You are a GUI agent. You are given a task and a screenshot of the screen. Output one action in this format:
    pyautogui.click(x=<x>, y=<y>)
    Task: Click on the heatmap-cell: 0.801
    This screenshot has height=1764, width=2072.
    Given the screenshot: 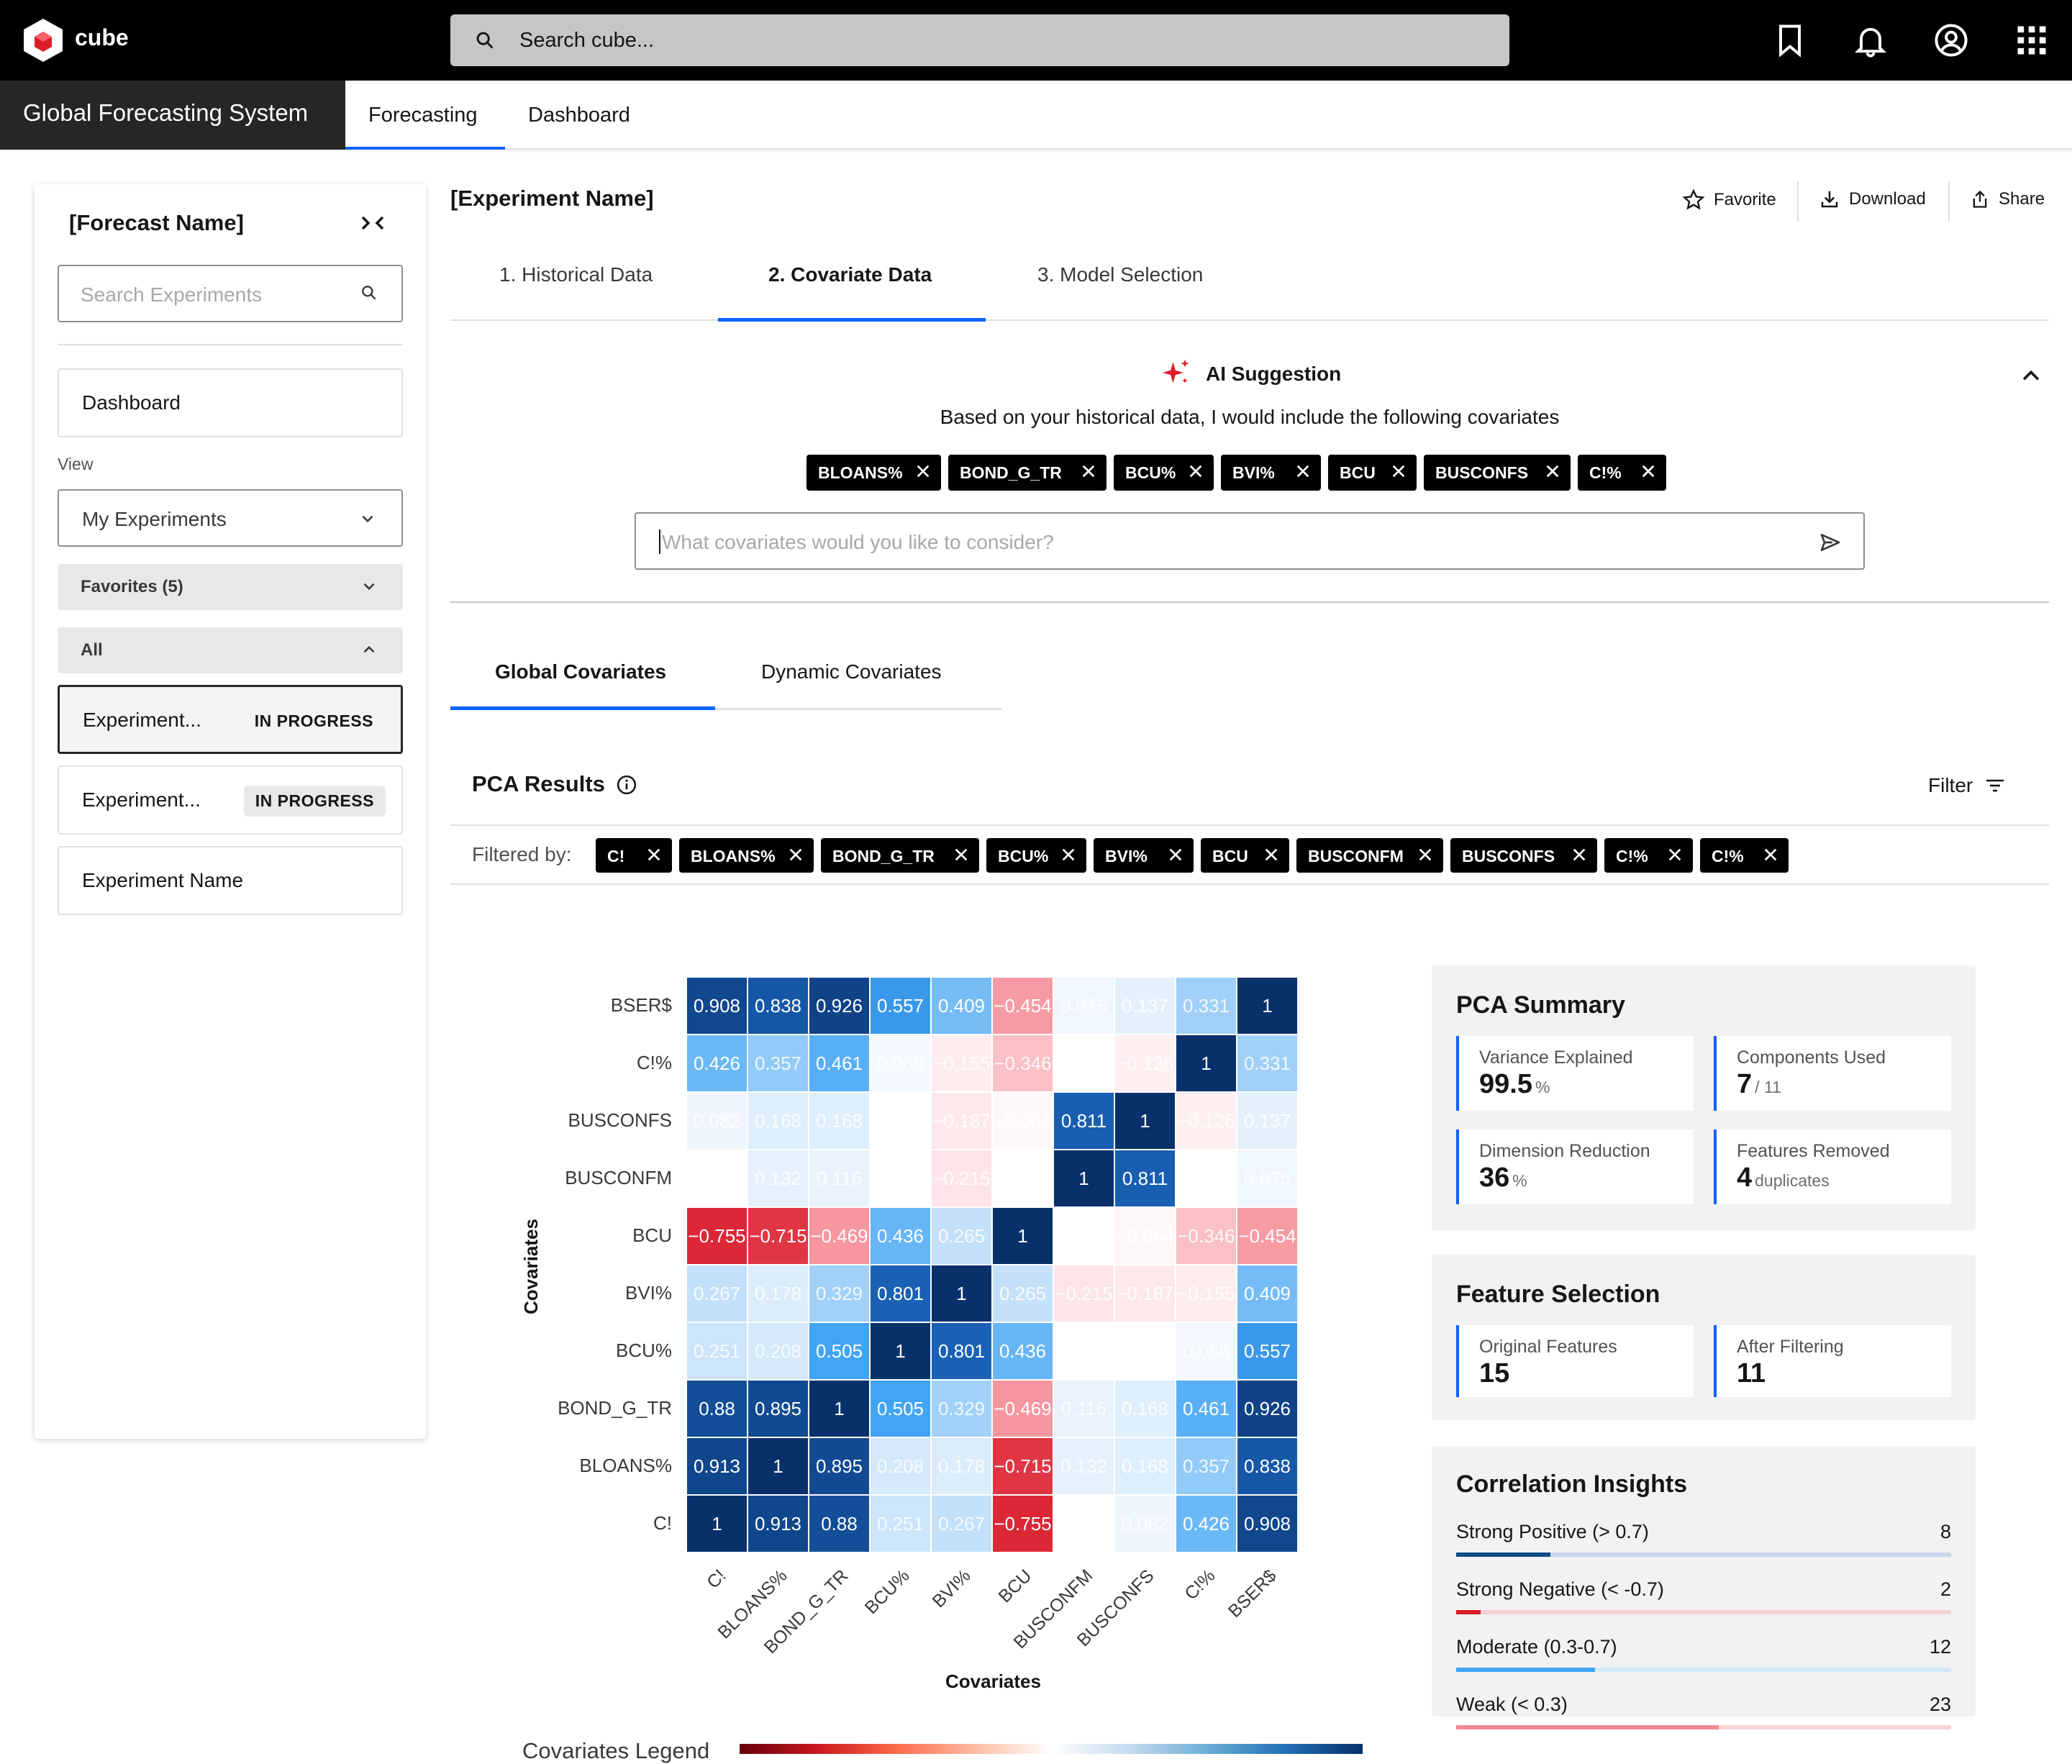 What is the action you would take?
    pyautogui.click(x=901, y=1293)
    